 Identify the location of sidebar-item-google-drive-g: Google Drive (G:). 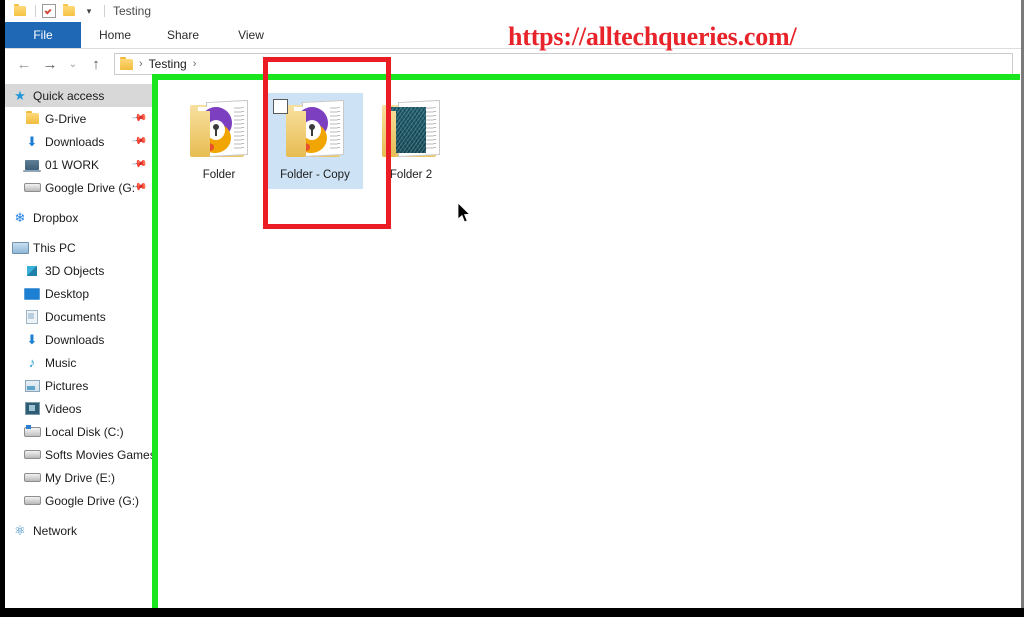
(78, 500).